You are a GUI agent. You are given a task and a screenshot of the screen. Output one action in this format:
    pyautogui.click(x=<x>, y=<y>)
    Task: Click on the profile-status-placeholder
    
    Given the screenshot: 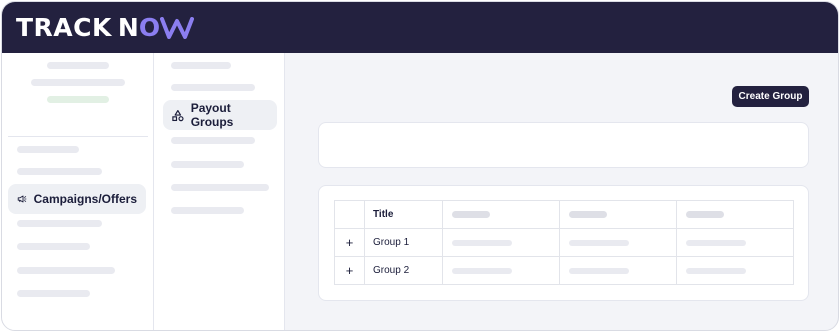 What is the action you would take?
    pyautogui.click(x=78, y=99)
    